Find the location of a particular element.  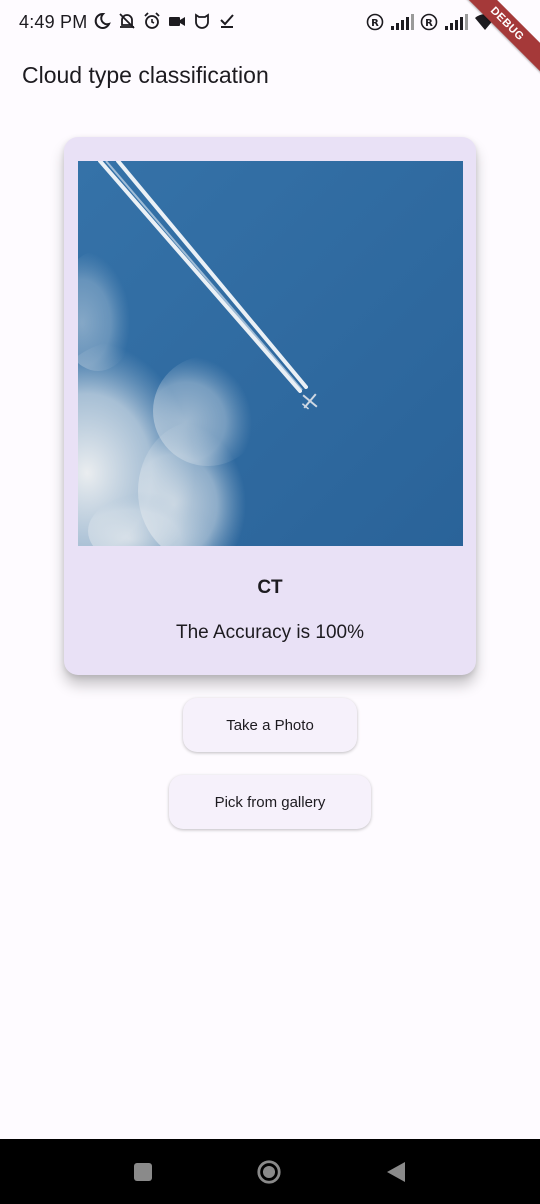

back-icon is located at coordinates (396, 1172).